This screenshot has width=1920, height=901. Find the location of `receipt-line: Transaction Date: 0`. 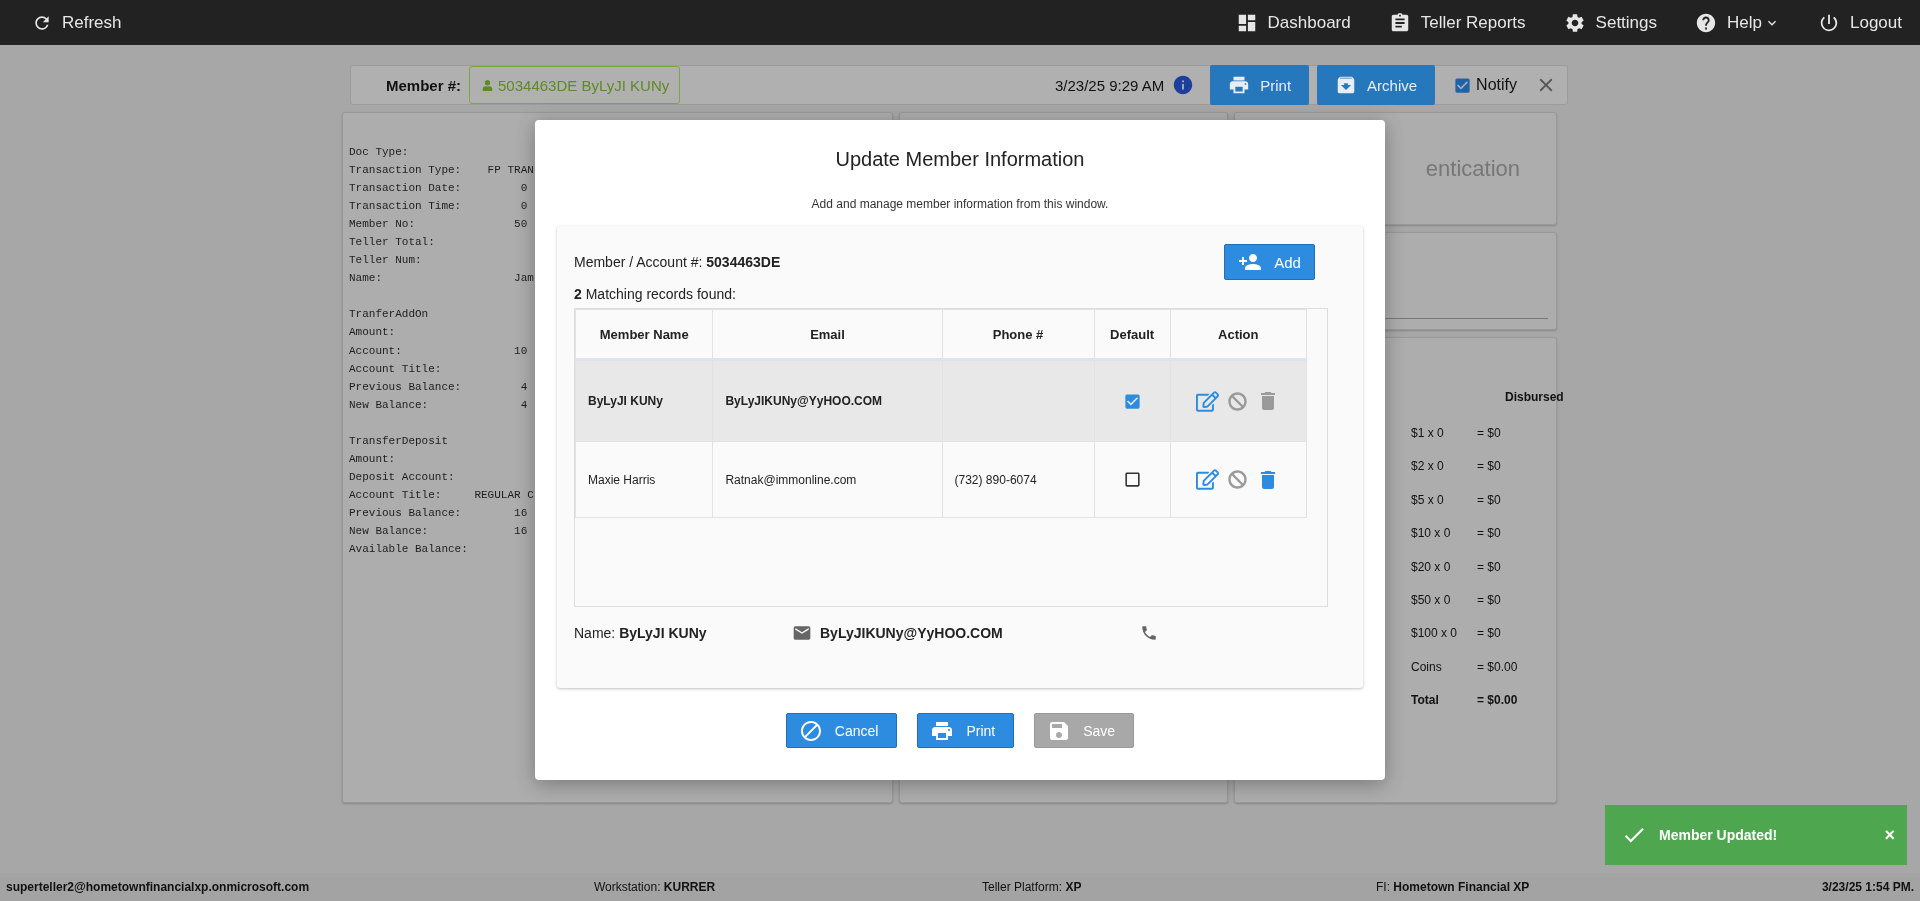

receipt-line: Transaction Date: 0 is located at coordinates (438, 189).